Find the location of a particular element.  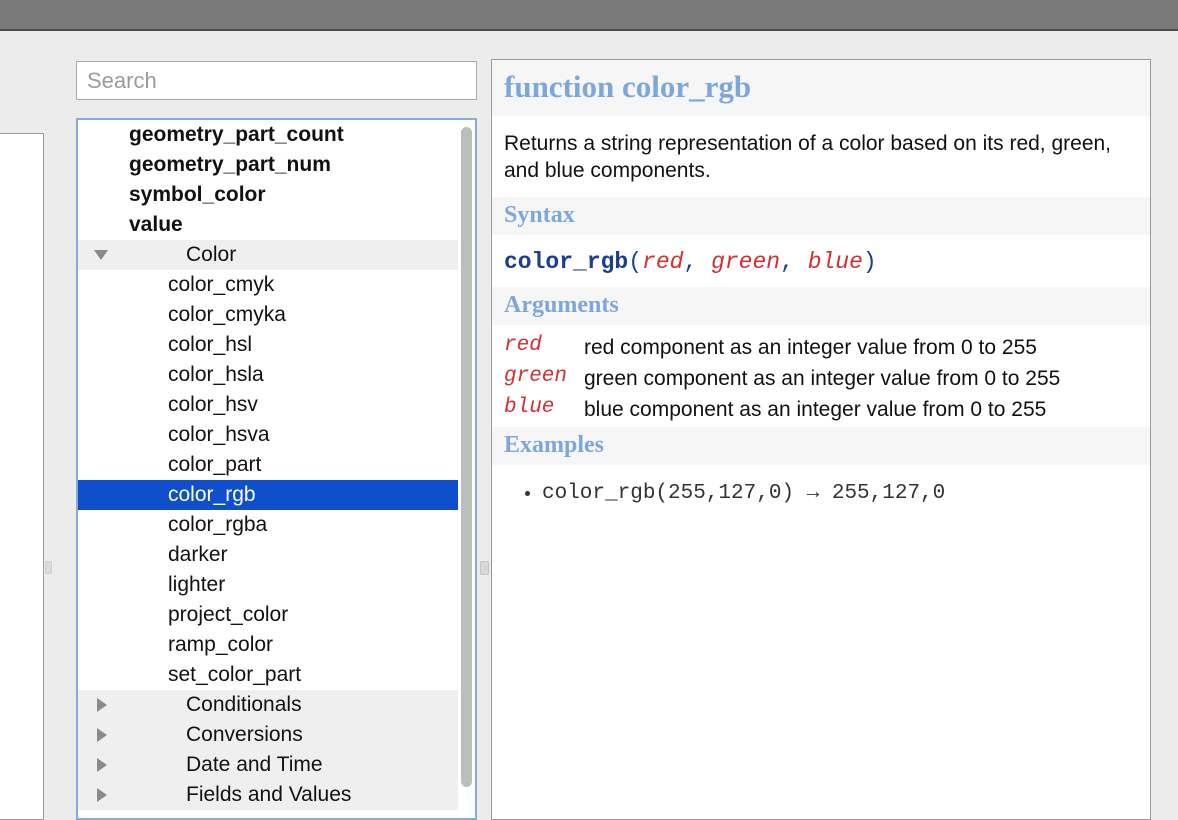

tree-item-darker: darker is located at coordinates (268, 555).